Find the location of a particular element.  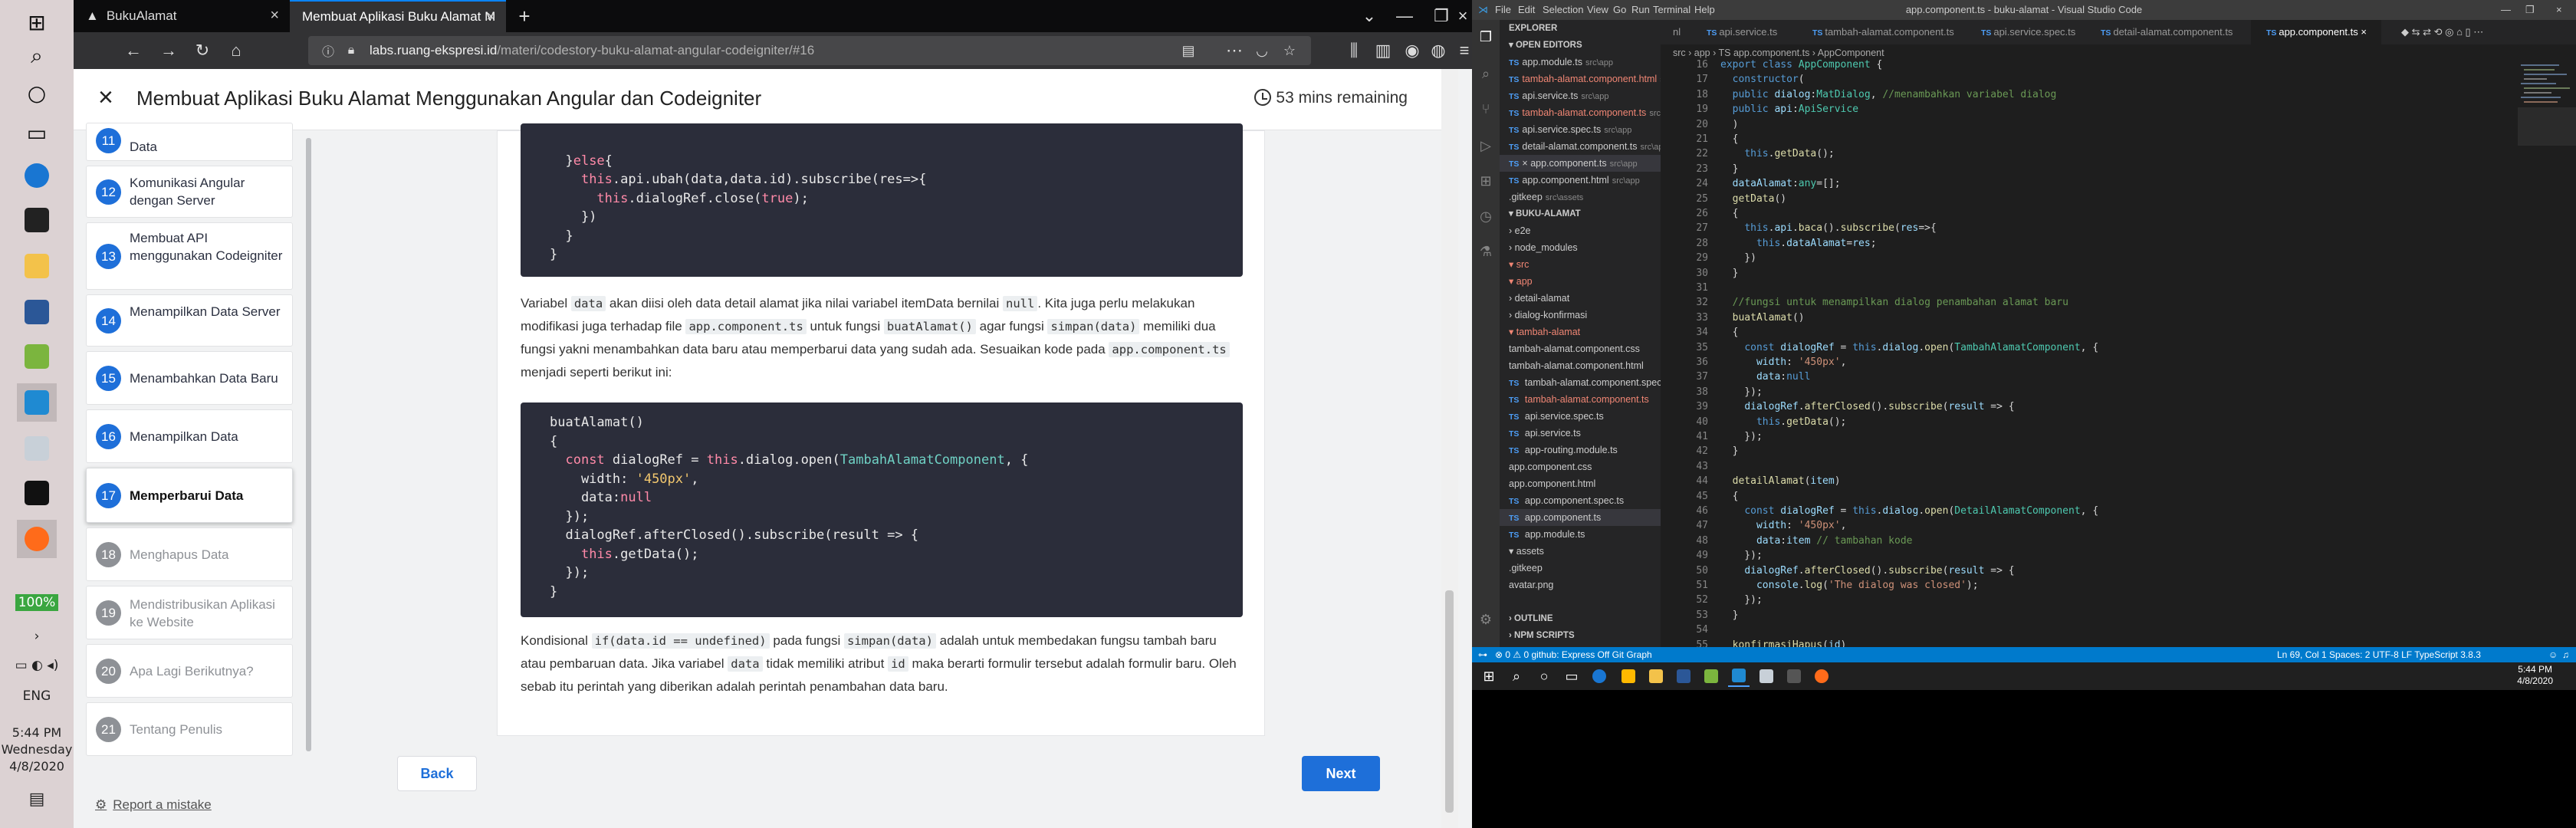

debug-icon: ▷ is located at coordinates (1486, 146).